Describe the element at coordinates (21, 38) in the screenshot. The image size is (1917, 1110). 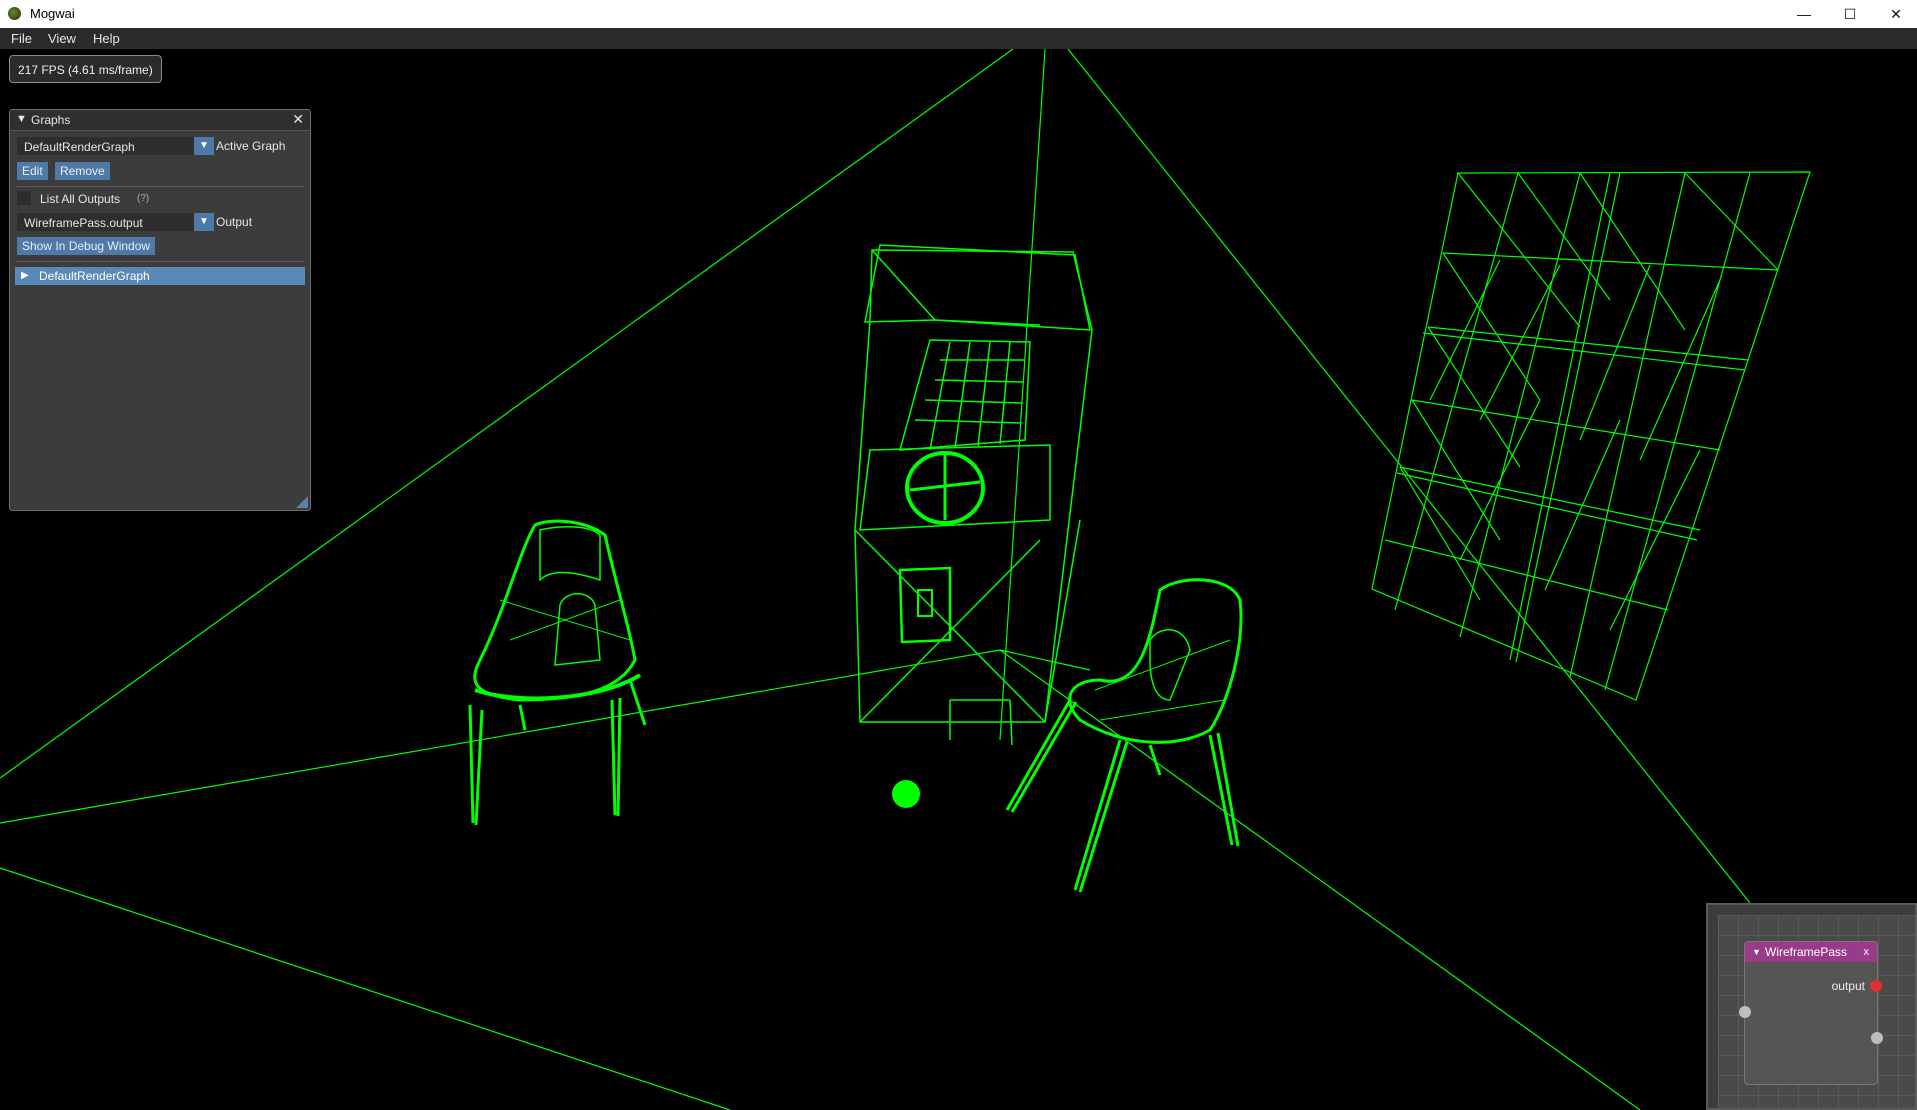
I see `menu-file: File` at that location.